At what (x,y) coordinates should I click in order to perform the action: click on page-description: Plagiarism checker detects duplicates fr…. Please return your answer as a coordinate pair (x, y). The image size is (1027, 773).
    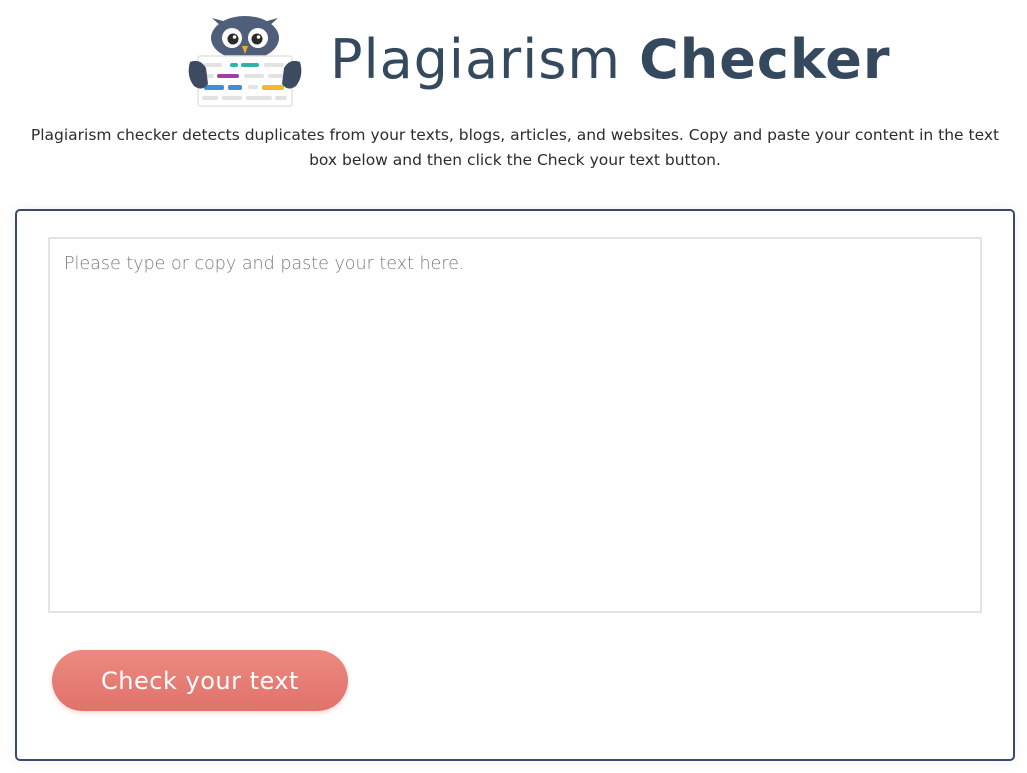
    Looking at the image, I should click on (515, 147).